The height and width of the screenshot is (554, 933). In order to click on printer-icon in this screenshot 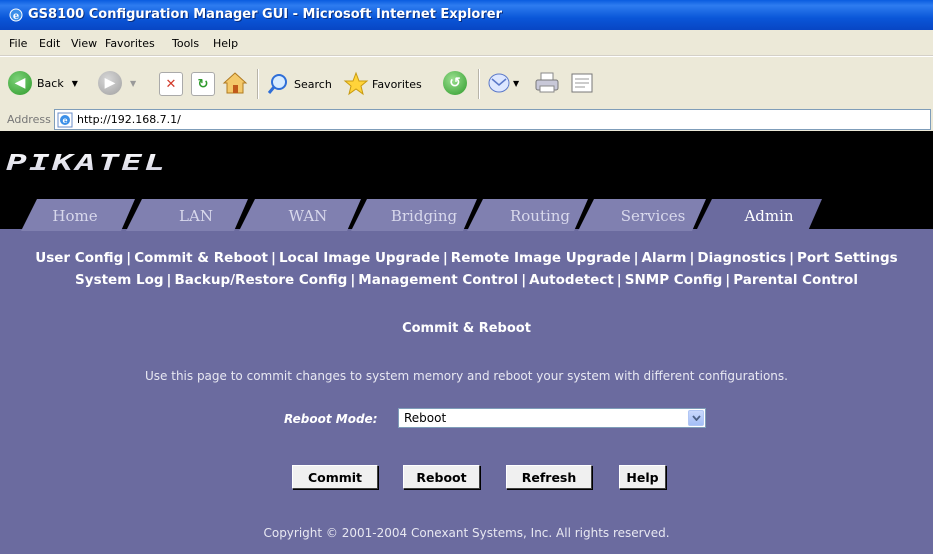, I will do `click(547, 82)`.